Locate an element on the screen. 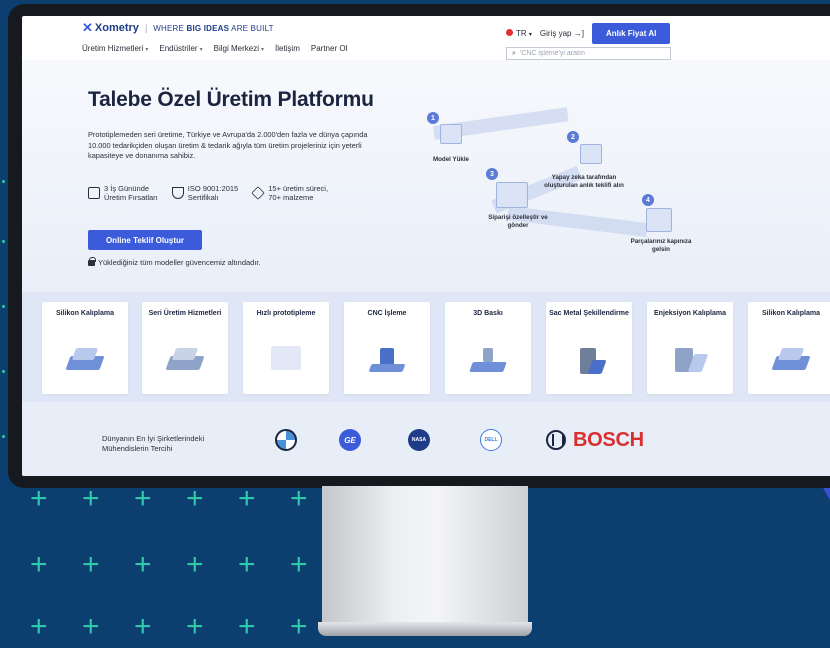 The image size is (830, 648). xometry-logo-icon: ✕ is located at coordinates (87, 27).